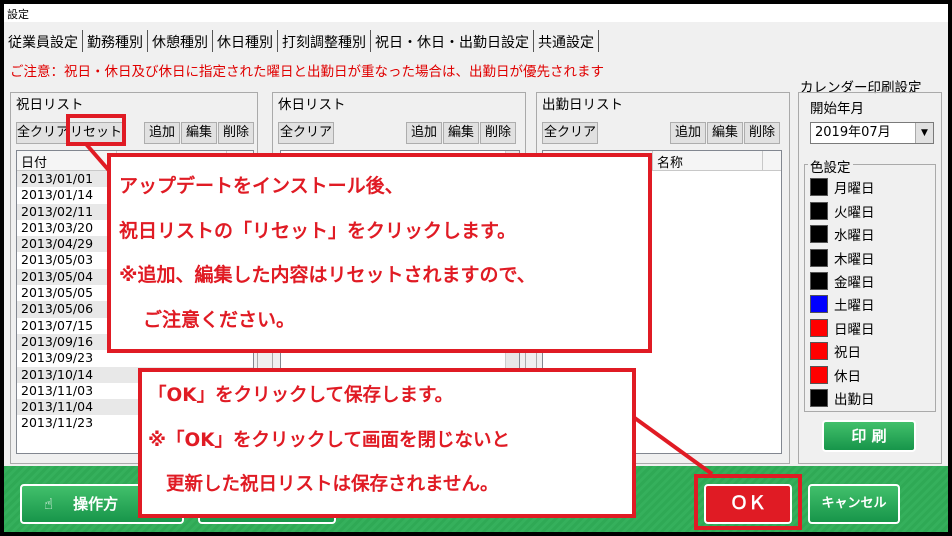  Describe the element at coordinates (245, 41) in the screenshot. I see `tab-holiday-type: 休日種別` at that location.